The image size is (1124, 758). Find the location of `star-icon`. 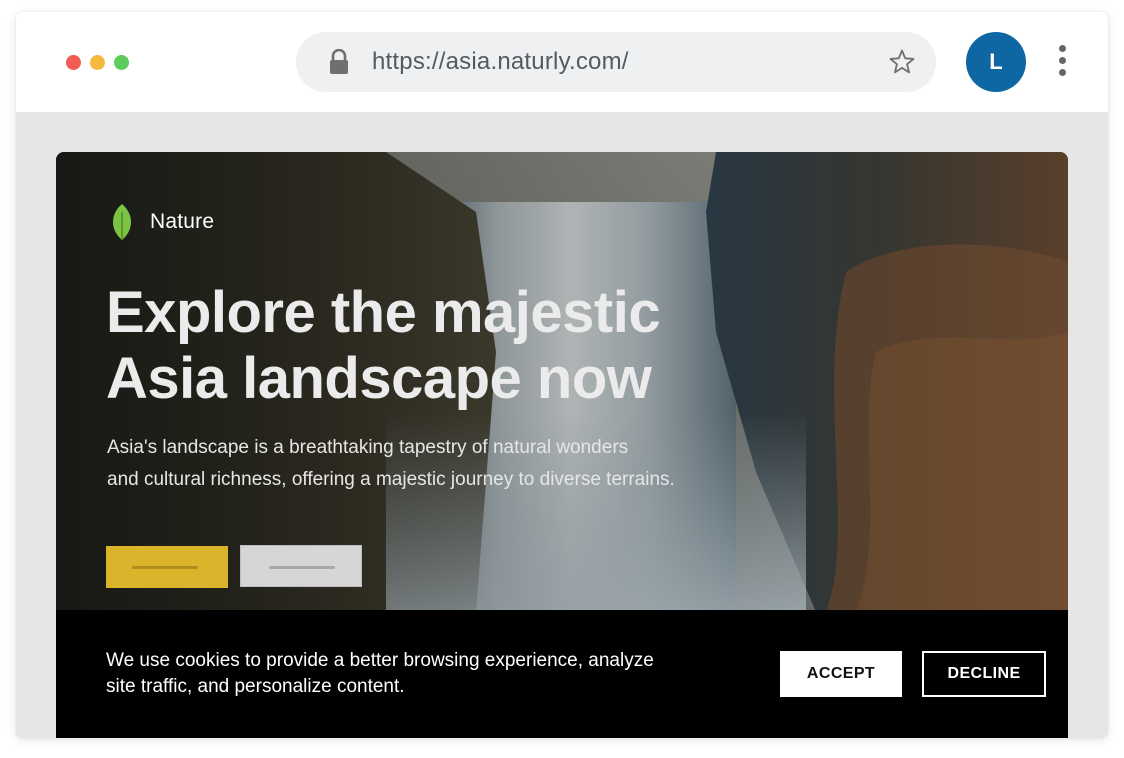

star-icon is located at coordinates (902, 62).